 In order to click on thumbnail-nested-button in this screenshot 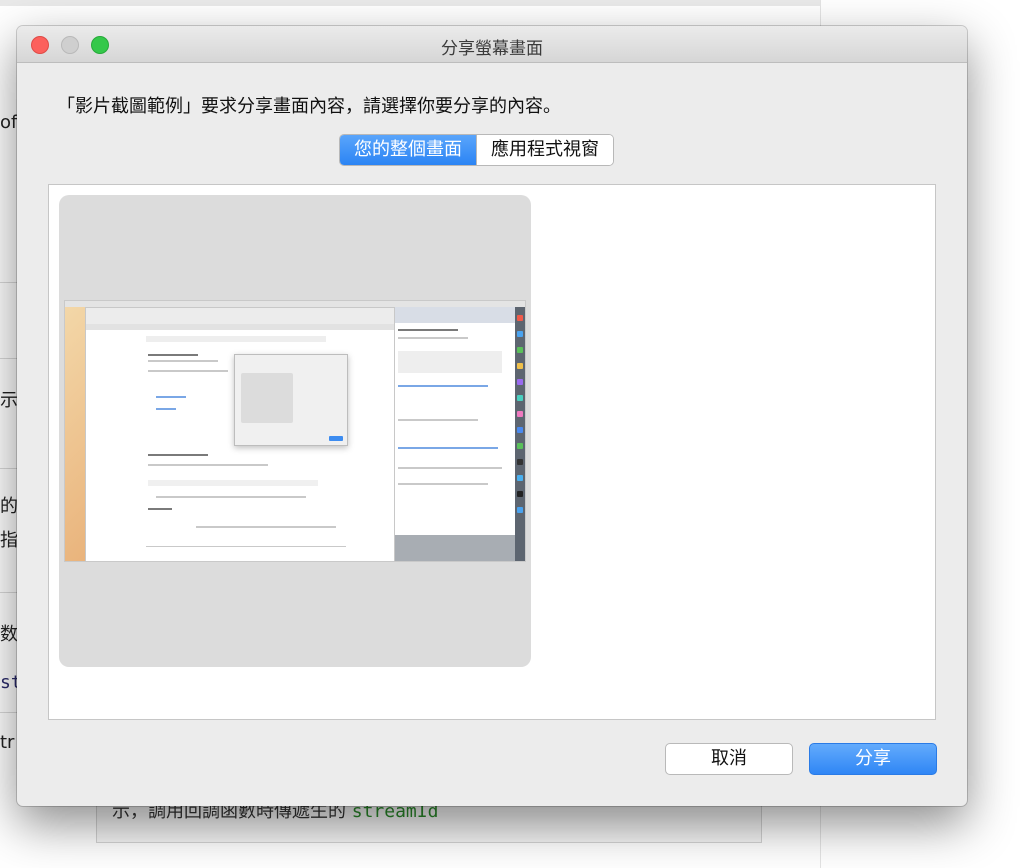, I will do `click(336, 438)`.